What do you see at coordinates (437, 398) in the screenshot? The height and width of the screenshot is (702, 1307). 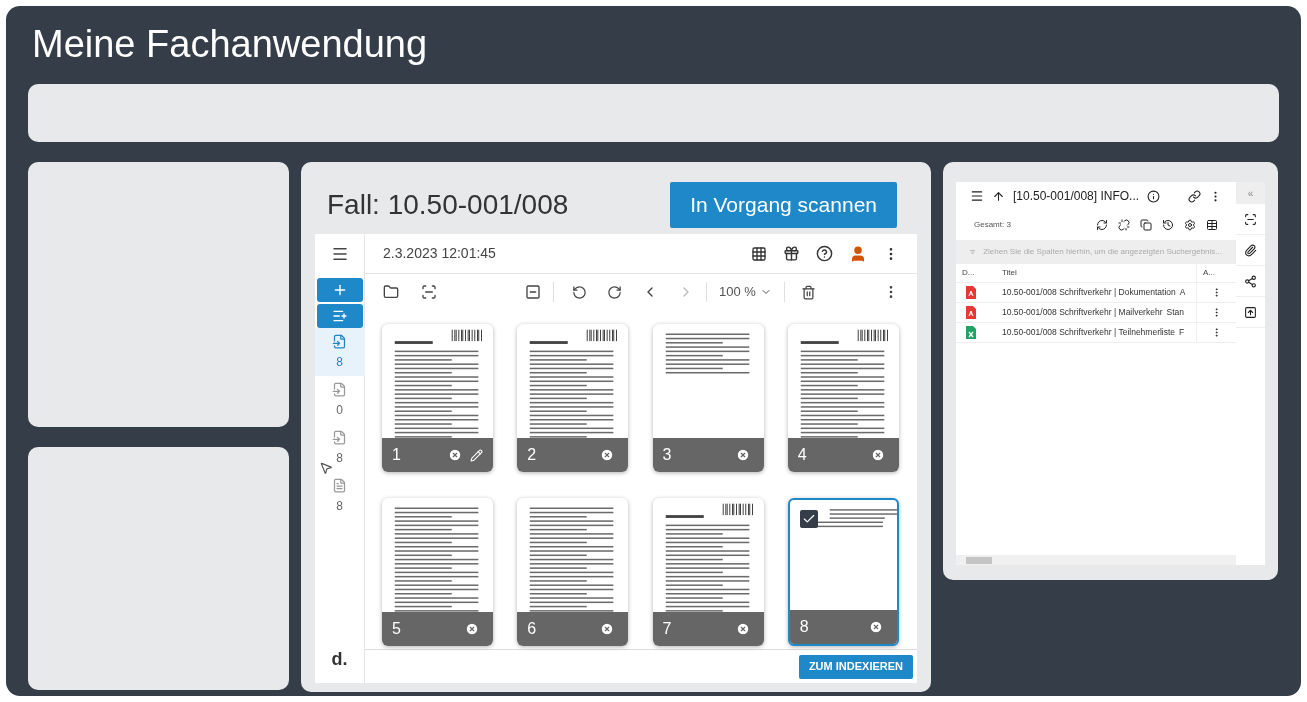 I see `page-card: 1` at bounding box center [437, 398].